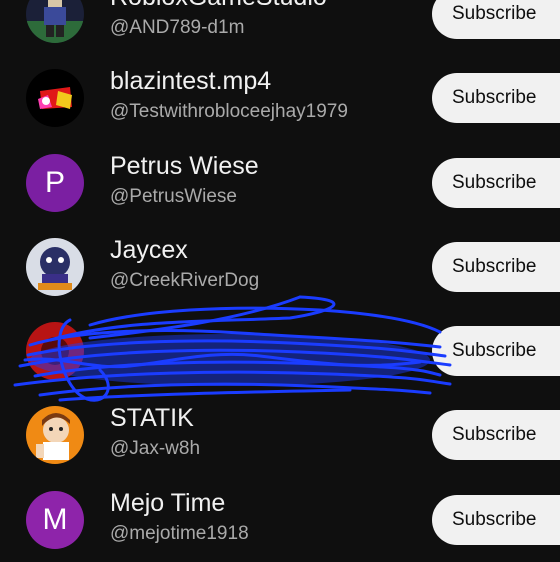  What do you see at coordinates (167, 503) in the screenshot?
I see `channel-name: Mejo Time` at bounding box center [167, 503].